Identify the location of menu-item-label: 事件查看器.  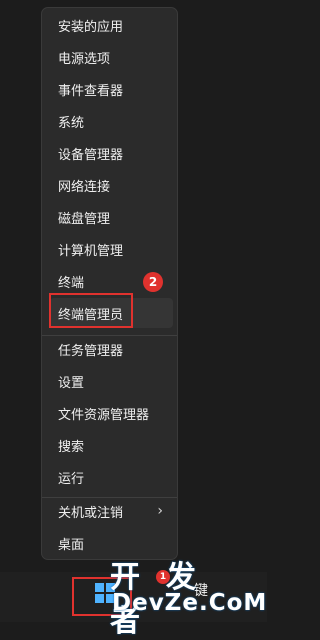
(91, 91).